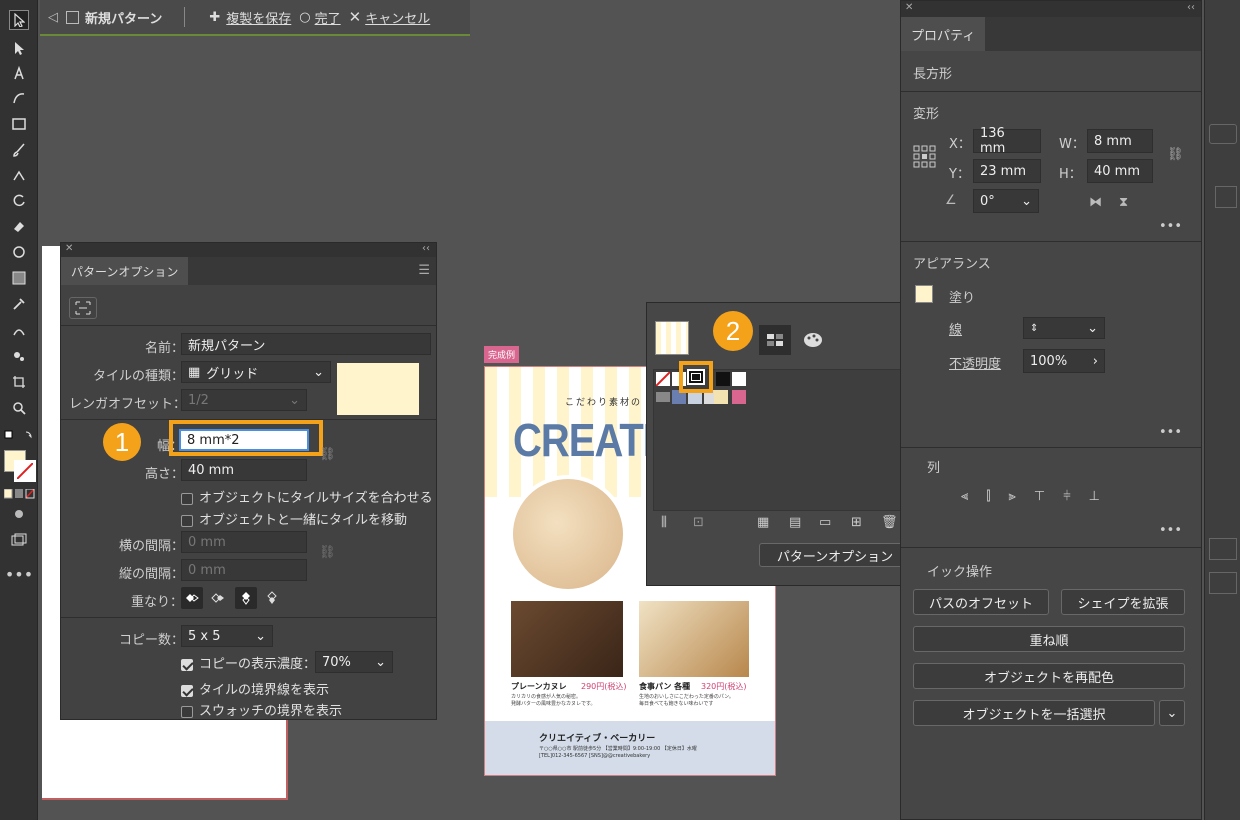 The width and height of the screenshot is (1240, 820). What do you see at coordinates (1095, 202) in the screenshot?
I see `flip-horizontal-icon: ⧓` at bounding box center [1095, 202].